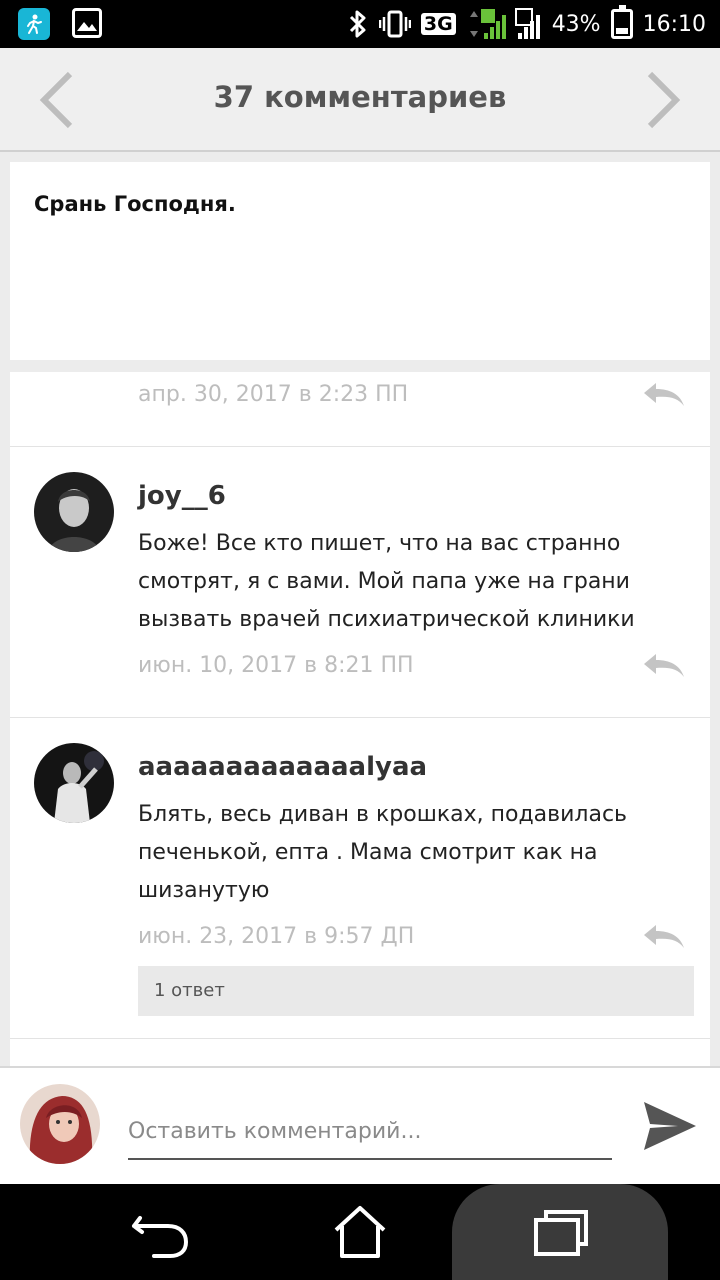  What do you see at coordinates (368, 852) in the screenshot?
I see `comment-line: печенькой, епта . Мама смотрит как на` at bounding box center [368, 852].